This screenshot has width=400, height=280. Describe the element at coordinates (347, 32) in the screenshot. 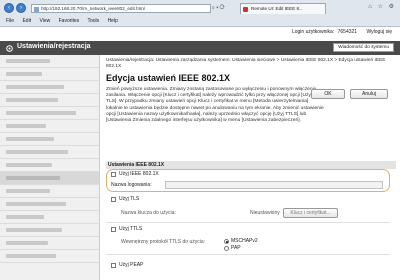

I see `user-name: 7654321` at that location.